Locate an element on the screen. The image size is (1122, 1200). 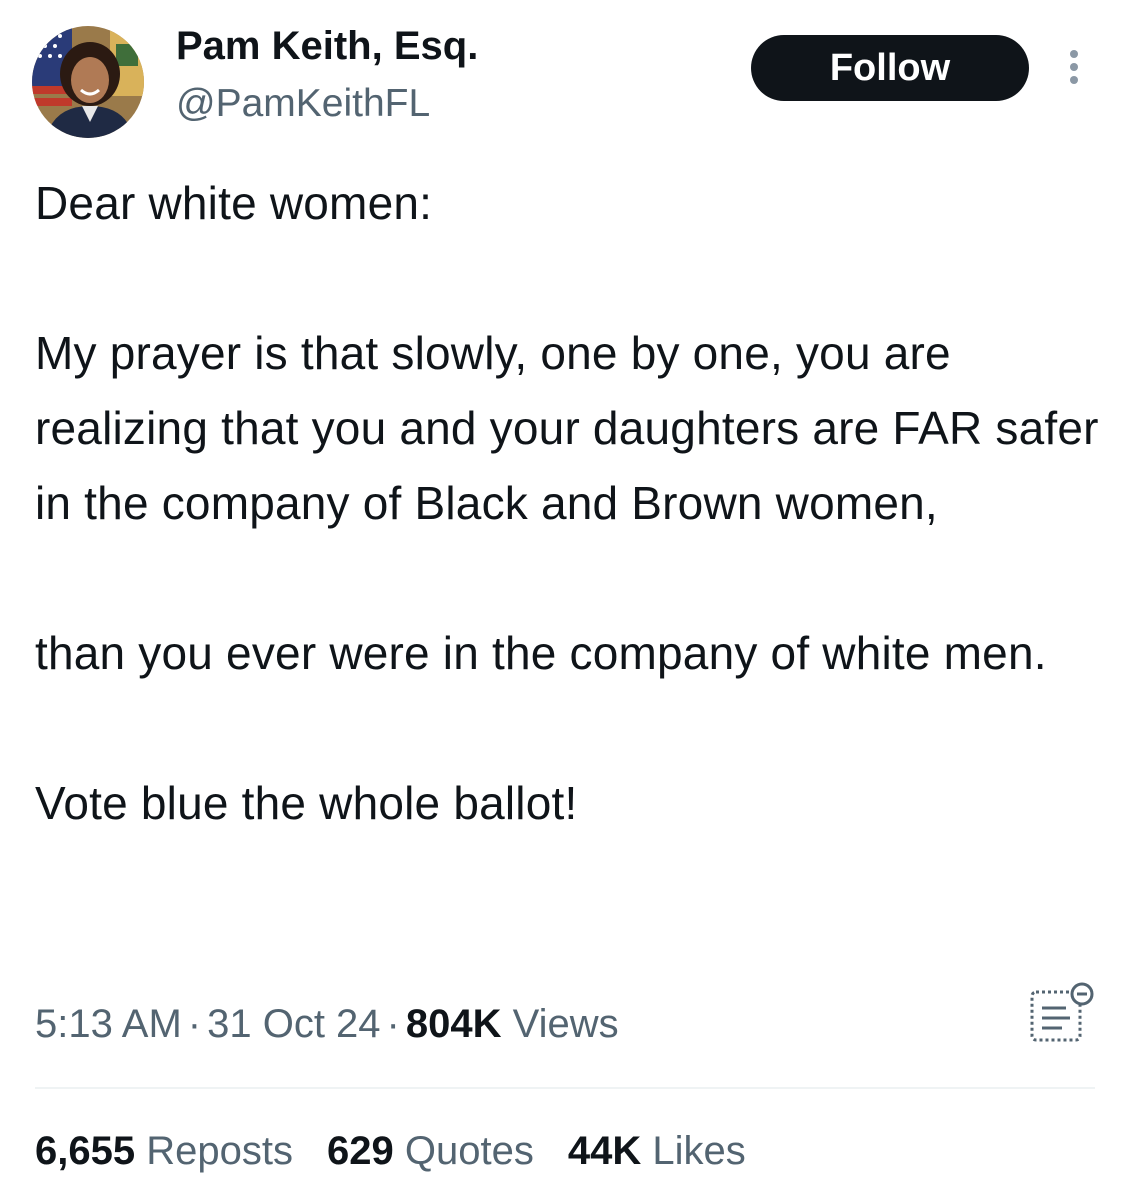
quotes-stat: 629 Quotes is located at coordinates (430, 1151).